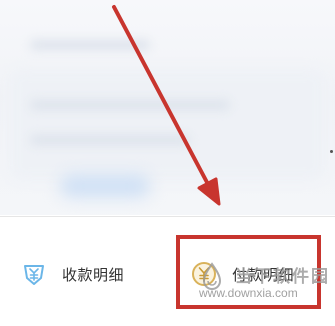 The image size is (335, 326). Describe the element at coordinates (331, 151) in the screenshot. I see `edge-dot` at that location.